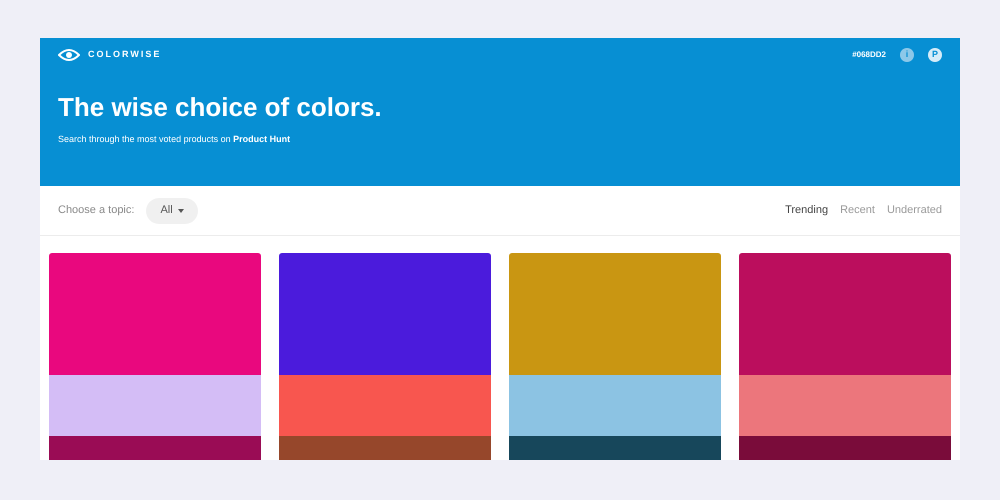  Describe the element at coordinates (907, 55) in the screenshot. I see `info-button: i` at that location.